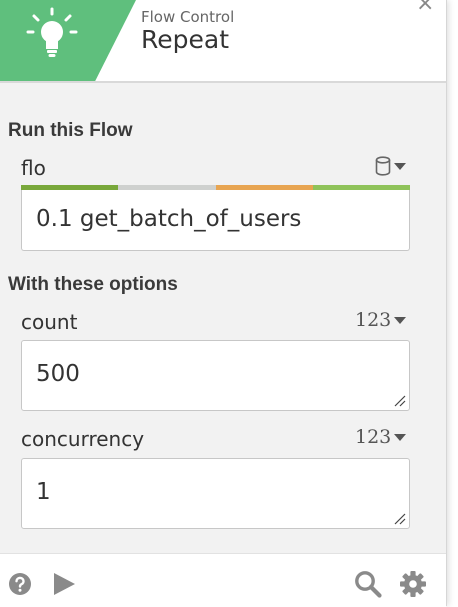 Image resolution: width=458 pixels, height=607 pixels. I want to click on run-section-title: Run this Flow, so click(70, 130).